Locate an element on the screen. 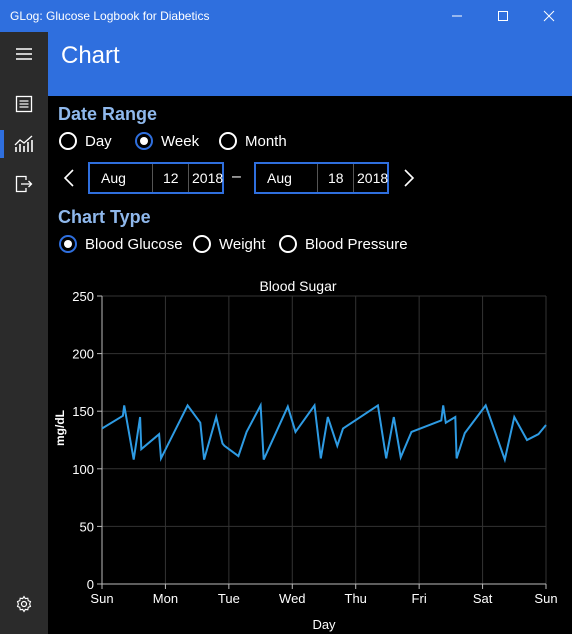  nav-pane is located at coordinates (24, 333).